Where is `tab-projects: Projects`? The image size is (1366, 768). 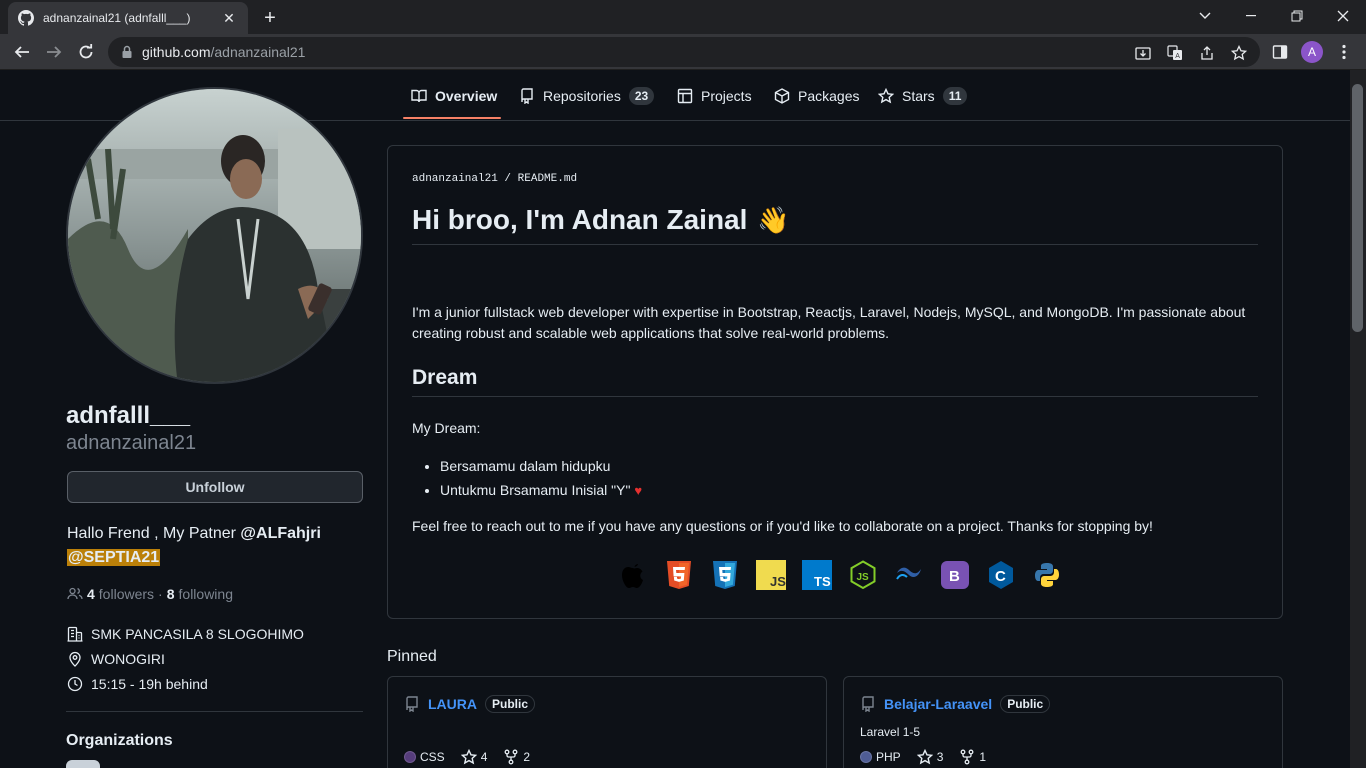 tab-projects: Projects is located at coordinates (714, 96).